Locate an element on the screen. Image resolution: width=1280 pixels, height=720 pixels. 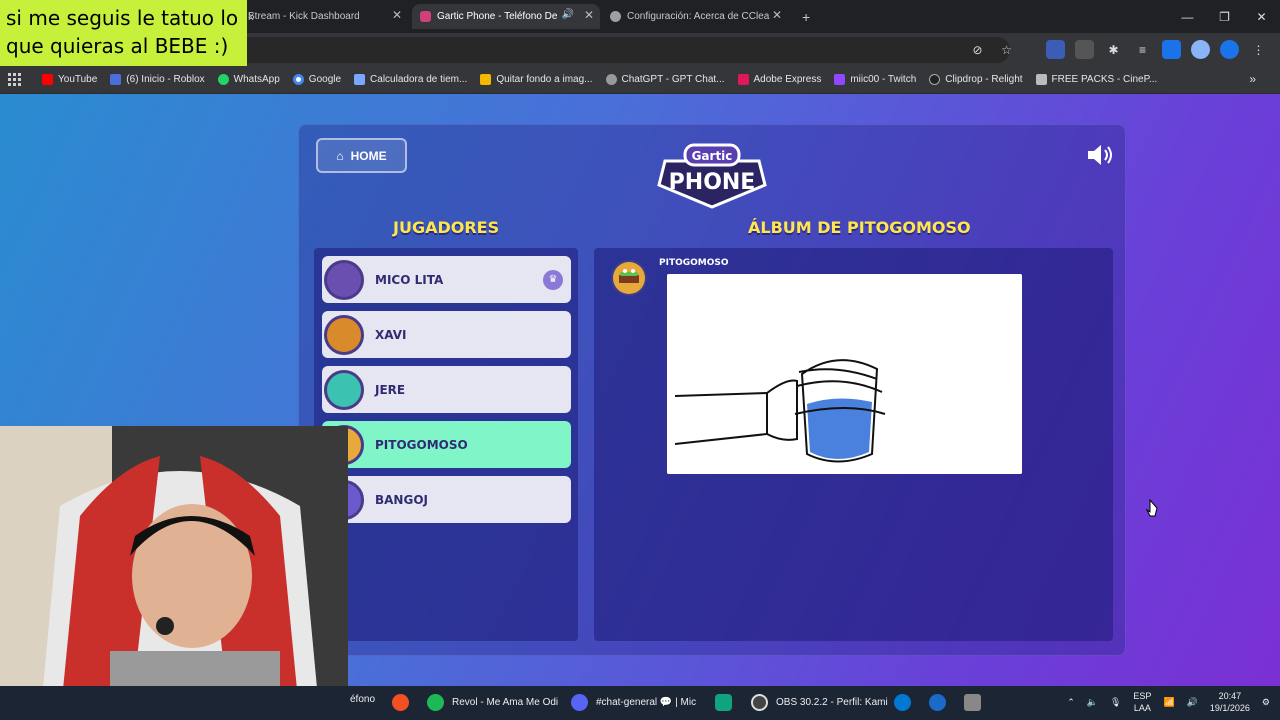
taskbar-item-discord: #chat-general 💬 | Mic is located at coordinates (633, 702).